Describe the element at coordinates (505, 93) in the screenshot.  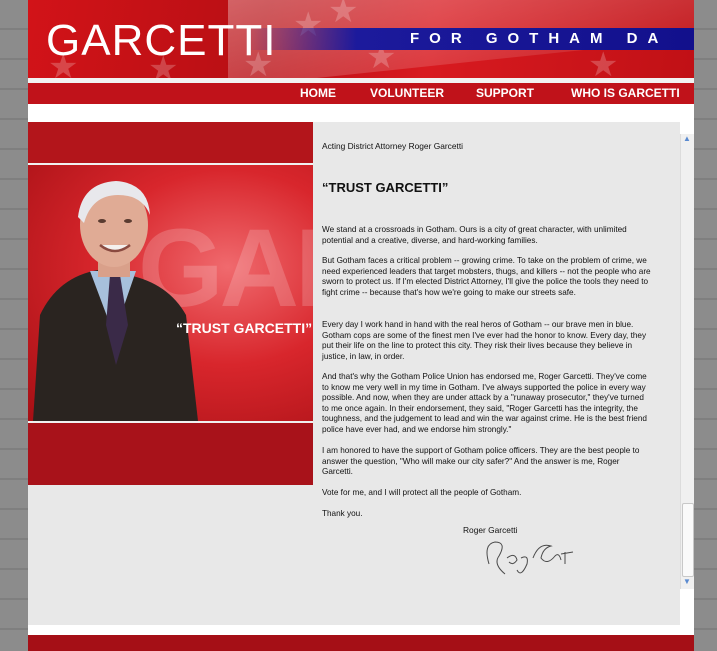
I see `nav-support: SUPPORT` at that location.